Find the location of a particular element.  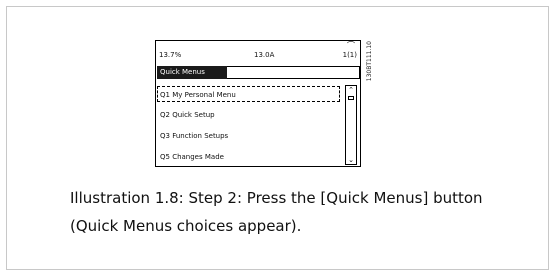

tab-border-top is located at coordinates (293, 66).